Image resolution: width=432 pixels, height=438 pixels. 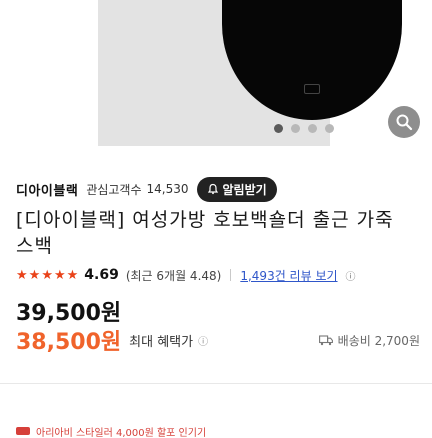 I want to click on promo-banner: 아리아비 스타일러 4,000원 할포 인기기, so click(x=111, y=431).